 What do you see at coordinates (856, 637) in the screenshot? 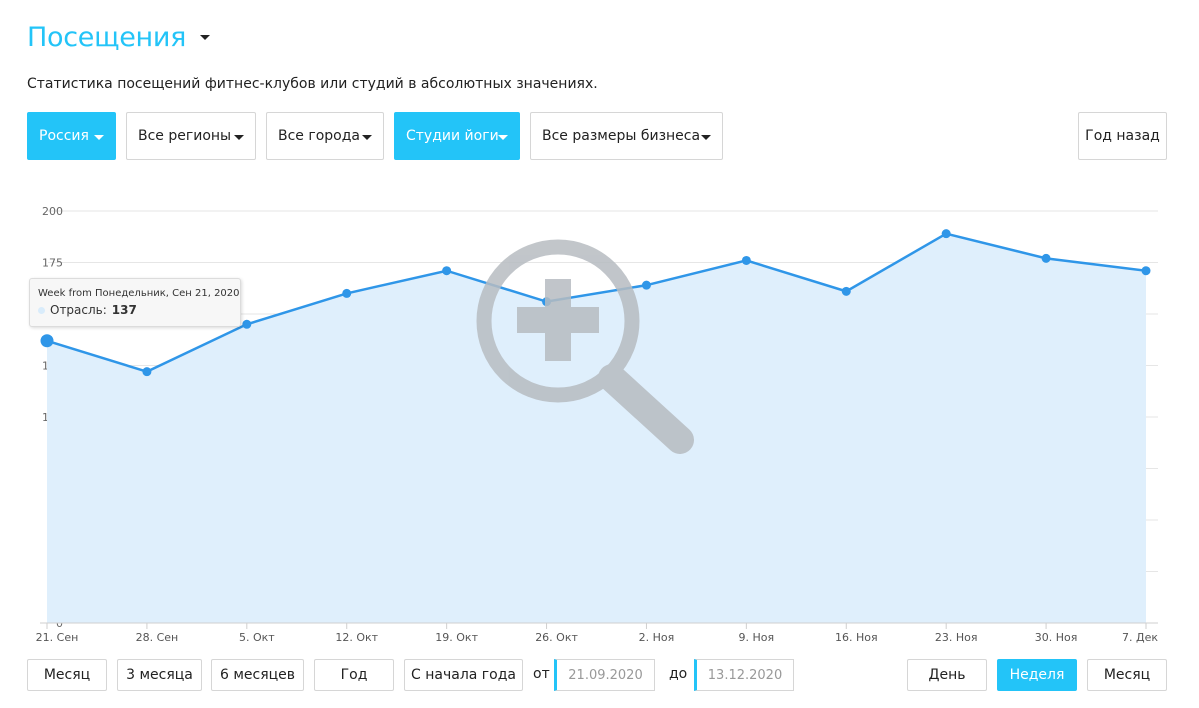
I see `x-tick-label: 16. Ноя` at bounding box center [856, 637].